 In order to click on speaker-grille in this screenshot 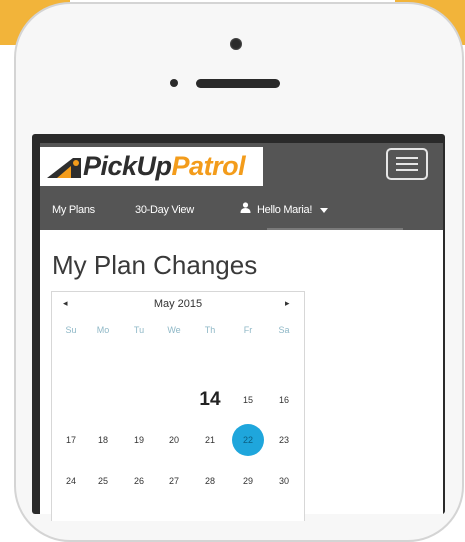, I will do `click(238, 83)`.